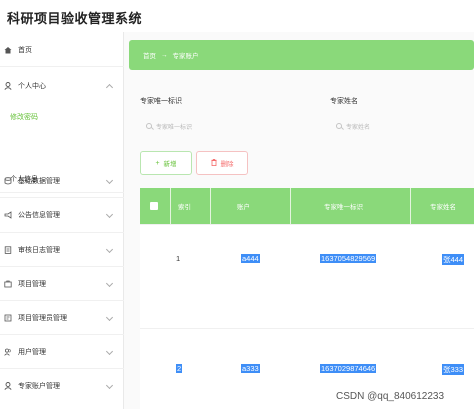 The width and height of the screenshot is (474, 409). Describe the element at coordinates (39, 181) in the screenshot. I see `sidebar-item-label: 基础数据管理` at that location.